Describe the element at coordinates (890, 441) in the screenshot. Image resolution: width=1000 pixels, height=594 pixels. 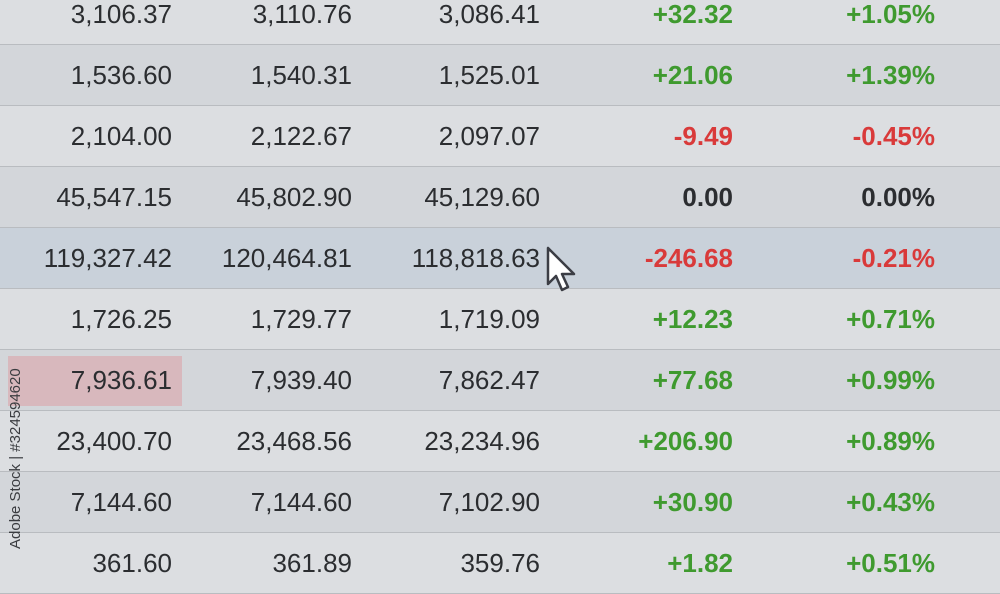
I see `change-percent-cell: +0.89%` at that location.